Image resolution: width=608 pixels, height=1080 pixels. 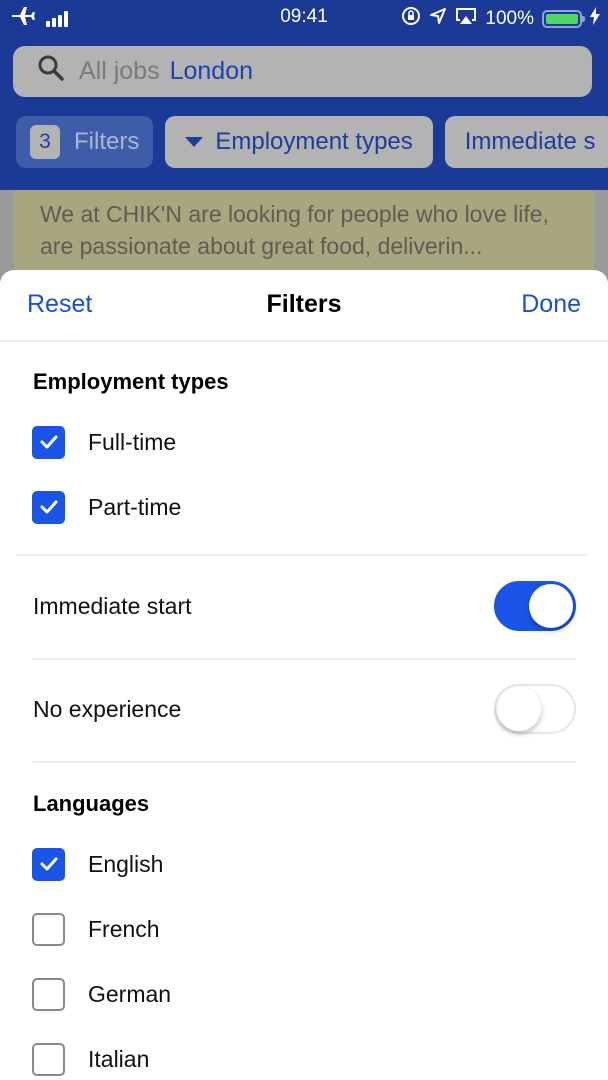 What do you see at coordinates (132, 441) in the screenshot?
I see `checkbox-label: Full-time` at bounding box center [132, 441].